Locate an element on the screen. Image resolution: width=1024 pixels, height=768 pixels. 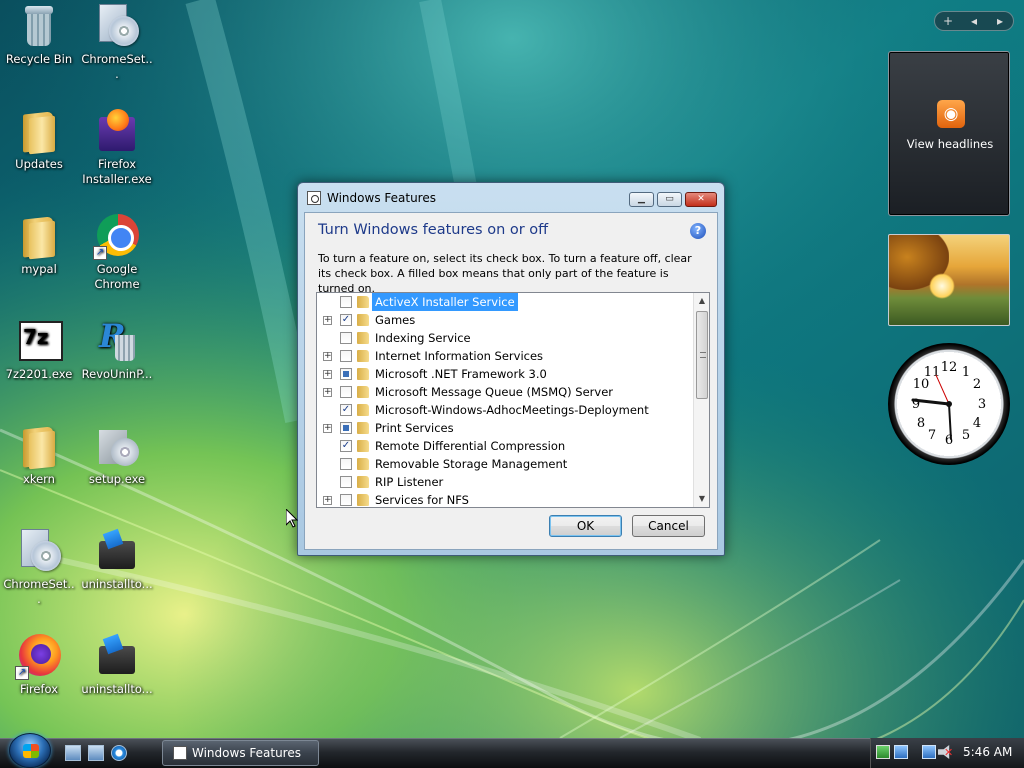
cancel-button: Cancel is located at coordinates (668, 526).